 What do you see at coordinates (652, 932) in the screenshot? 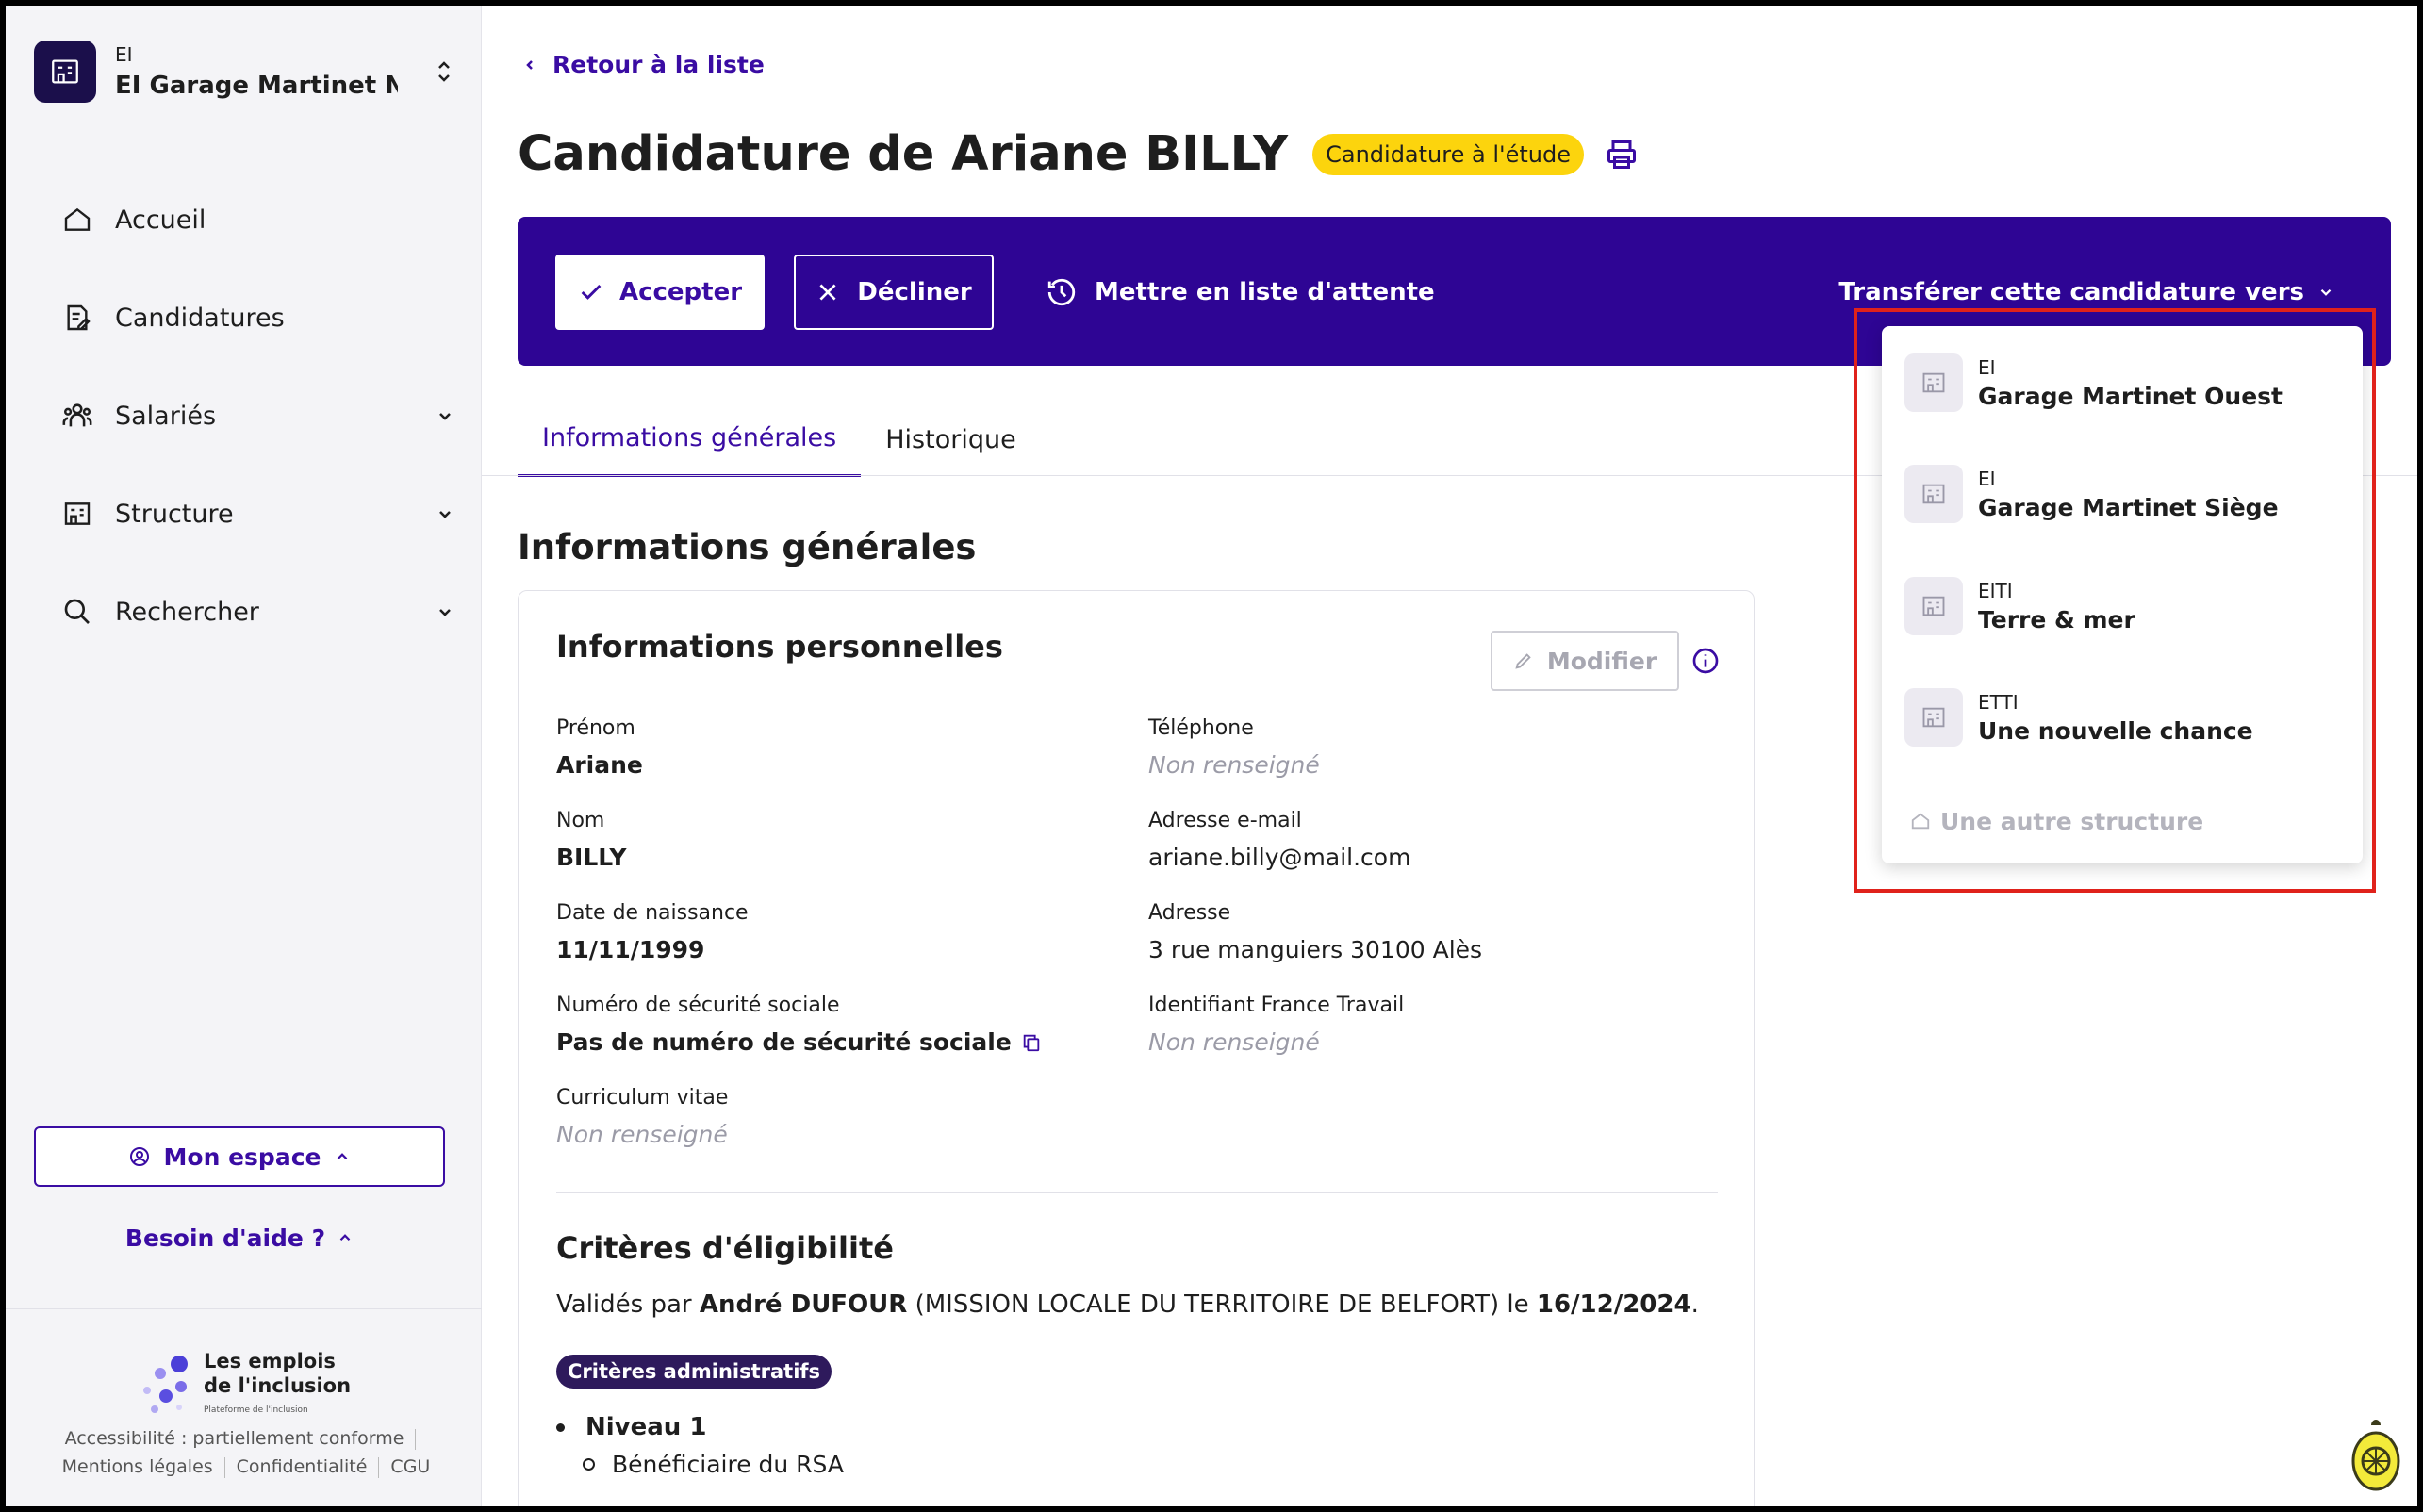
I see `field-date-naissance: Date de naissance 11/11/1999` at bounding box center [652, 932].